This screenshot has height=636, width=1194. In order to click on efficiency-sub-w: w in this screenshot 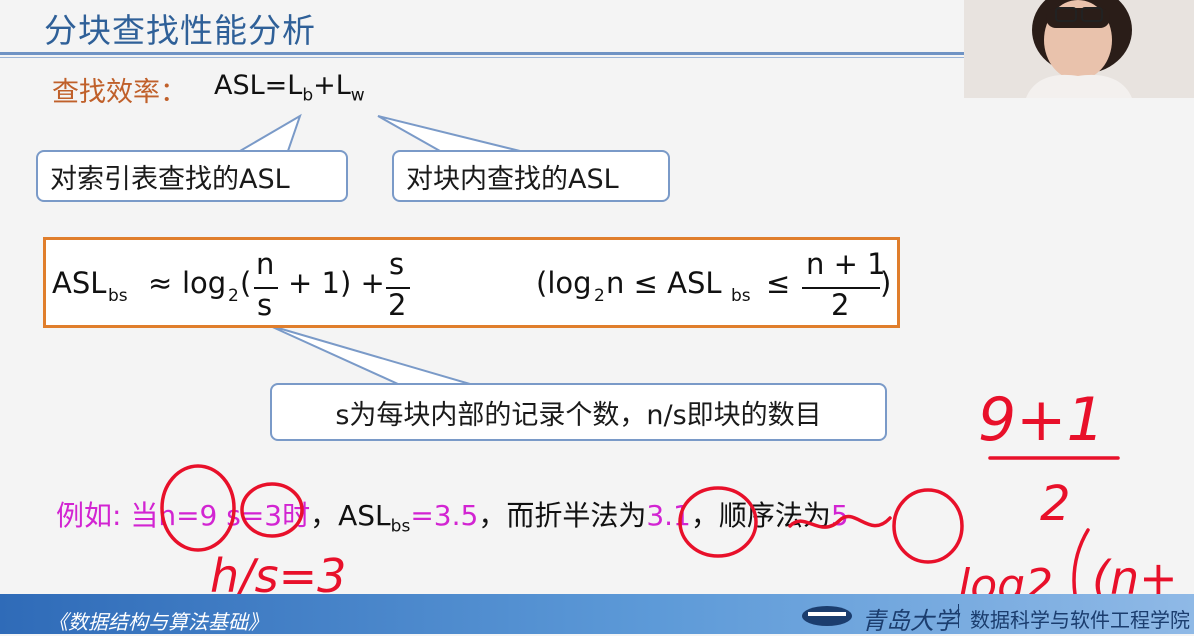, I will do `click(357, 95)`.